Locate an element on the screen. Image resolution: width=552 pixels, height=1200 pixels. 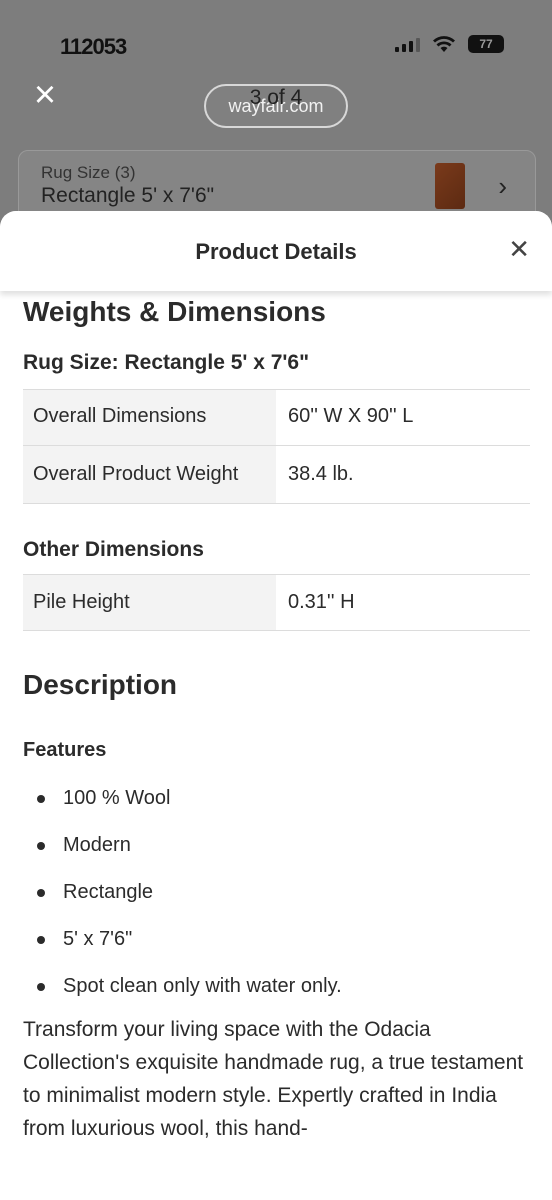
image-pager: 3 of 4 is located at coordinates (276, 97).